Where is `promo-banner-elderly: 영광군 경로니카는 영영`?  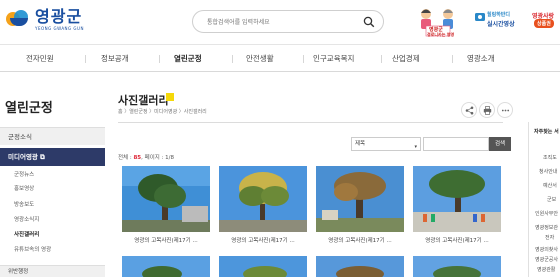
promo-banner-elderly: 영광군 경로니카는 영영 is located at coordinates (438, 22).